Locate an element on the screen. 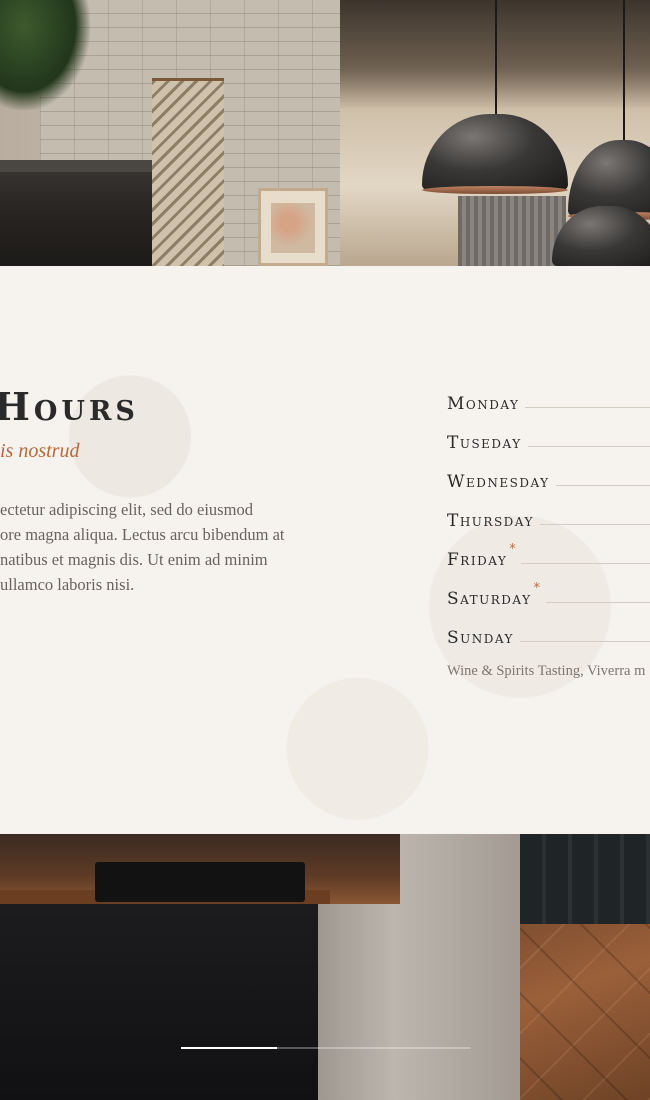 The width and height of the screenshot is (650, 1100). day-label-friday: Friday * is located at coordinates (481, 556).